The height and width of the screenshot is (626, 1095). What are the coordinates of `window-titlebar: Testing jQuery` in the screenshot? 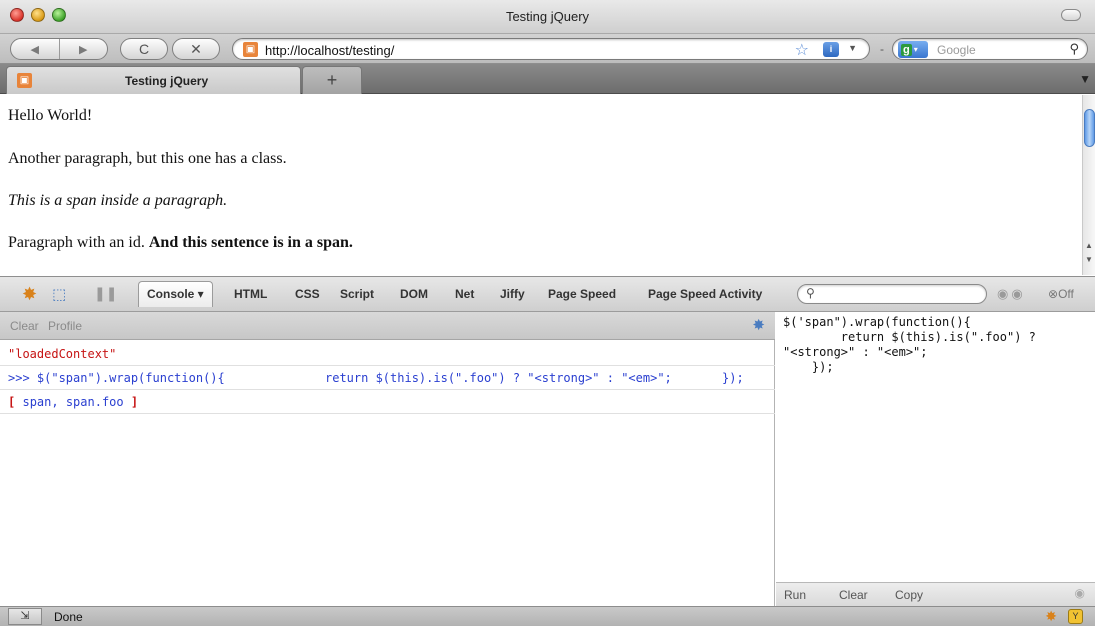 It's located at (547, 17).